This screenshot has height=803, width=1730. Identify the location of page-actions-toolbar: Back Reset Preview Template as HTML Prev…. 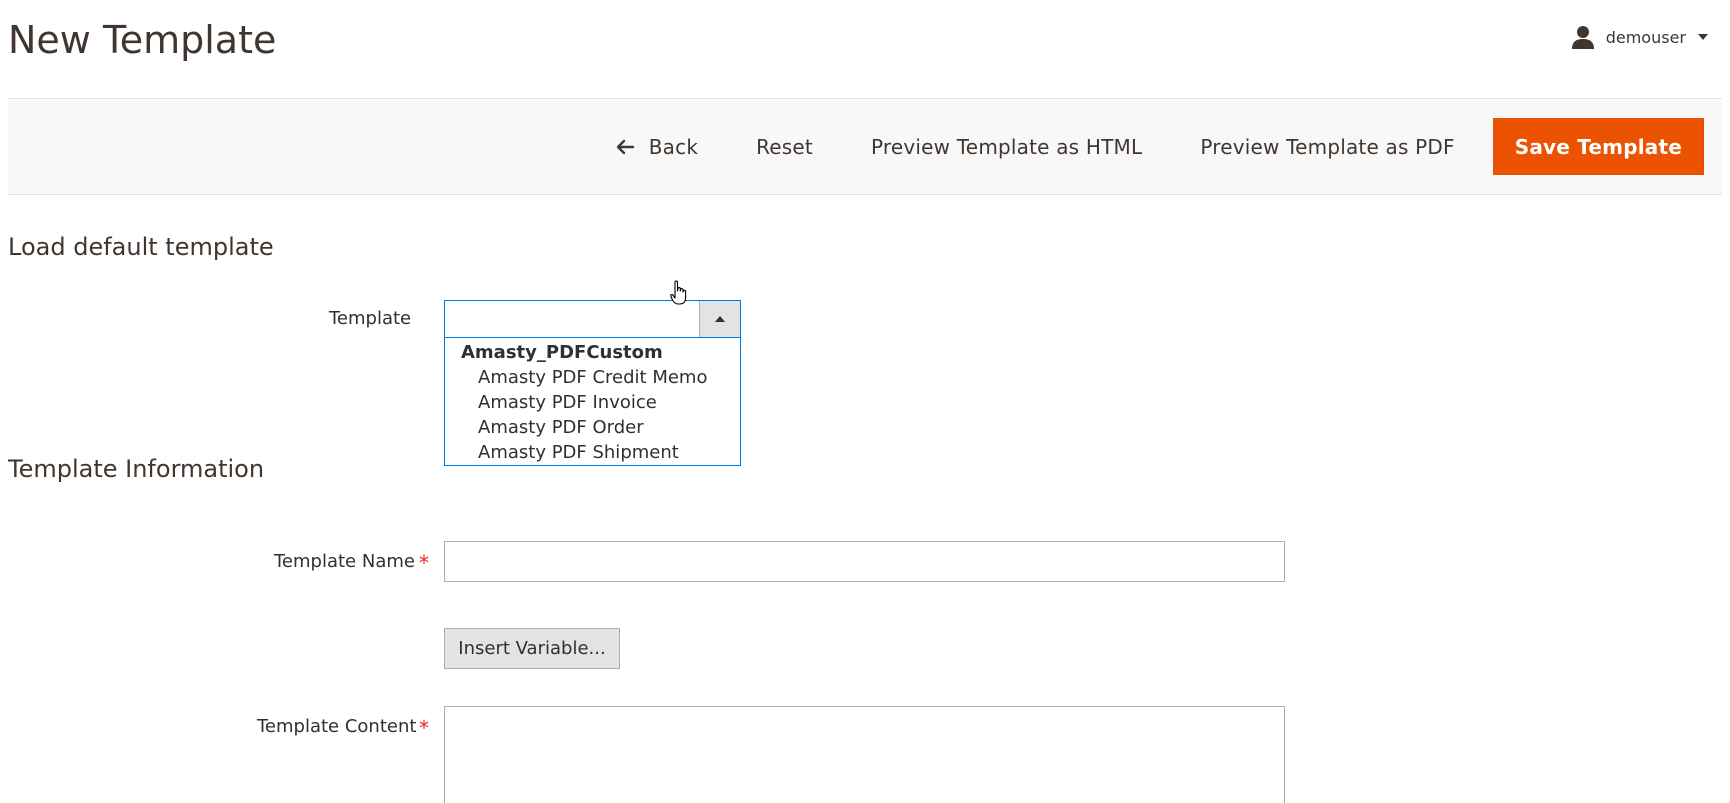
(865, 146).